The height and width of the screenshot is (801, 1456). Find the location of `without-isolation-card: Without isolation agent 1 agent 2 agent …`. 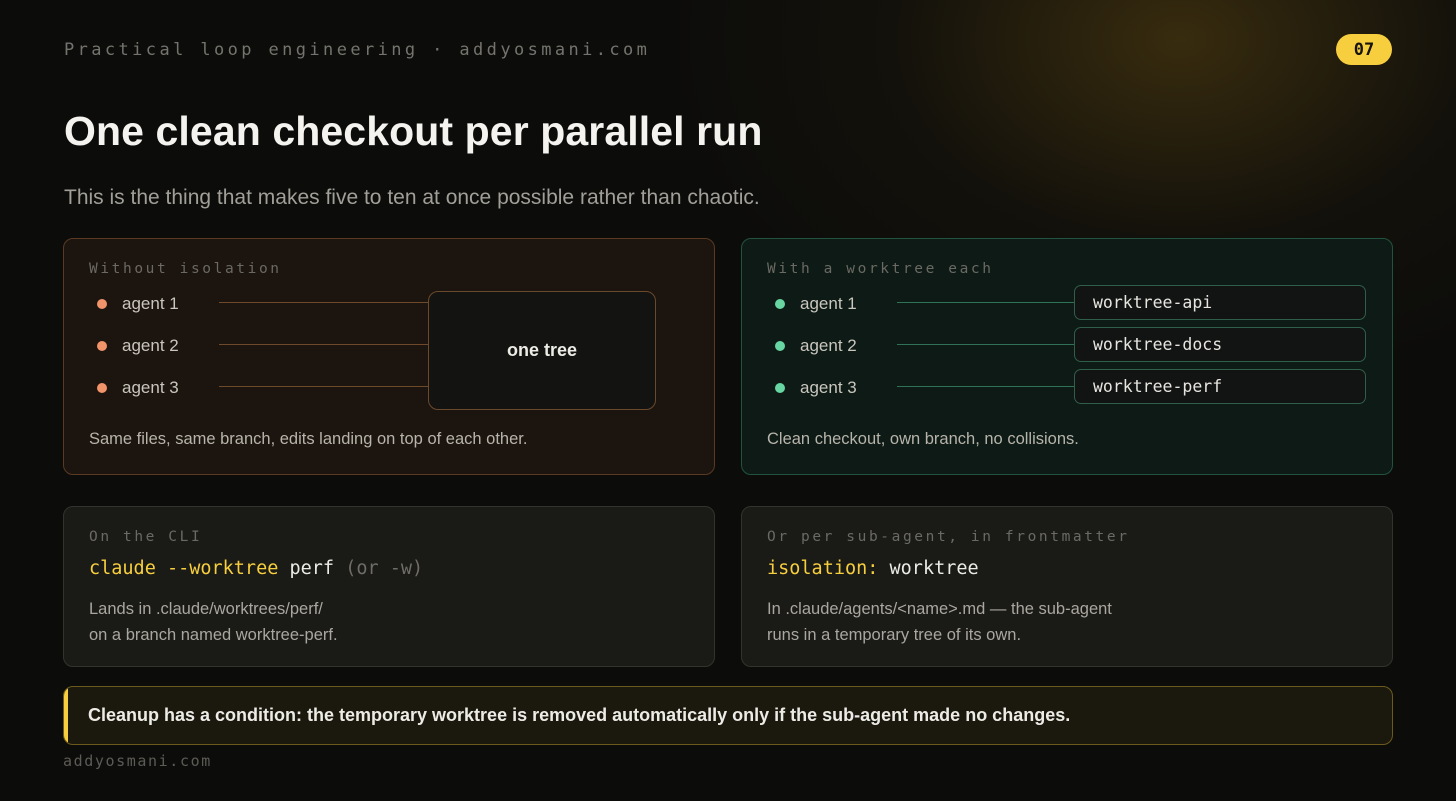

without-isolation-card: Without isolation agent 1 agent 2 agent … is located at coordinates (389, 356).